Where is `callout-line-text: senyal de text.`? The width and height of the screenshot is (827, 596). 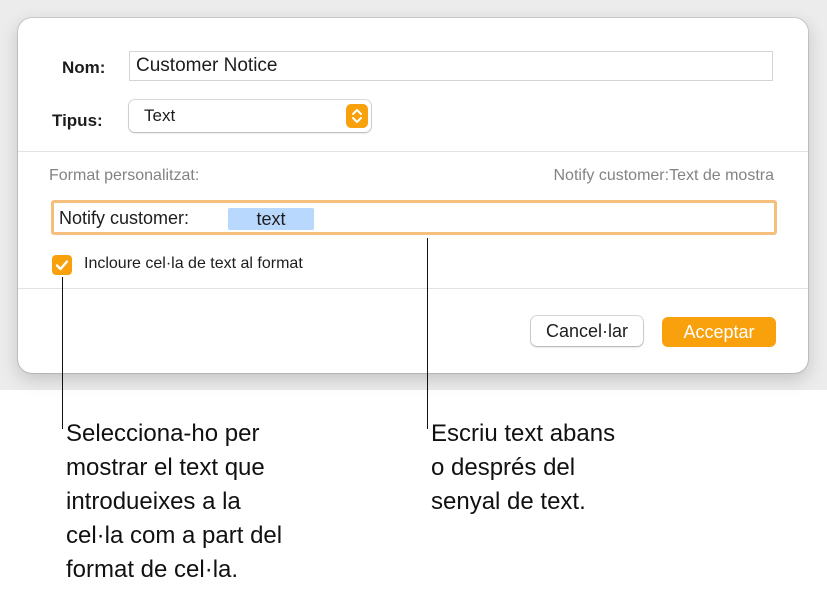
callout-line-text: senyal de text. is located at coordinates (508, 501).